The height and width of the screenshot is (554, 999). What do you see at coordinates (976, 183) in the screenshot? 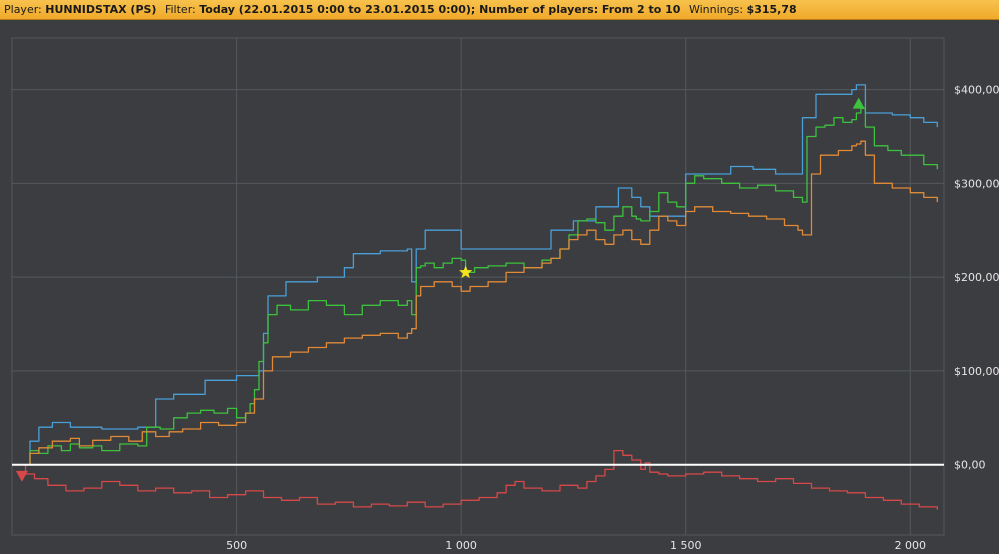
I see `y-tick-label: $300,00` at bounding box center [976, 183].